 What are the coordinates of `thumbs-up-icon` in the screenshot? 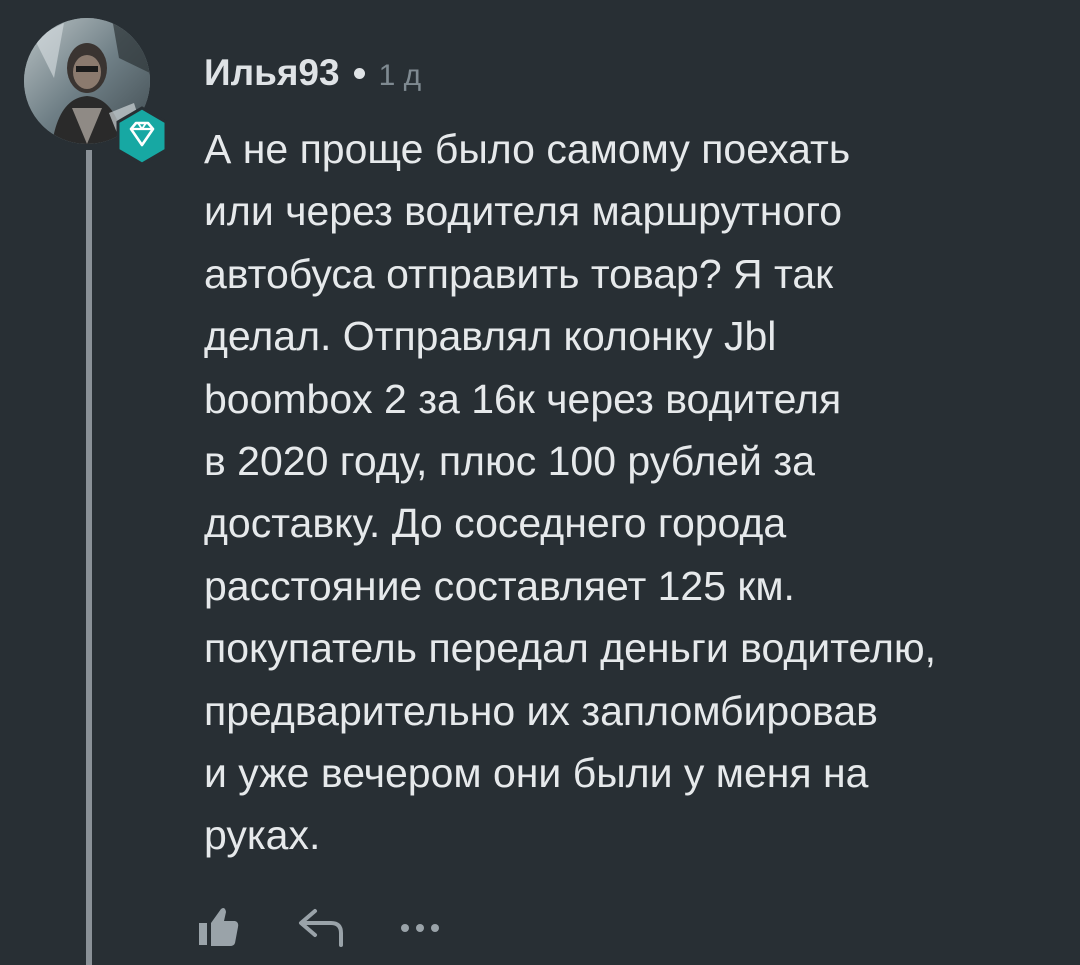 It's located at (219, 927).